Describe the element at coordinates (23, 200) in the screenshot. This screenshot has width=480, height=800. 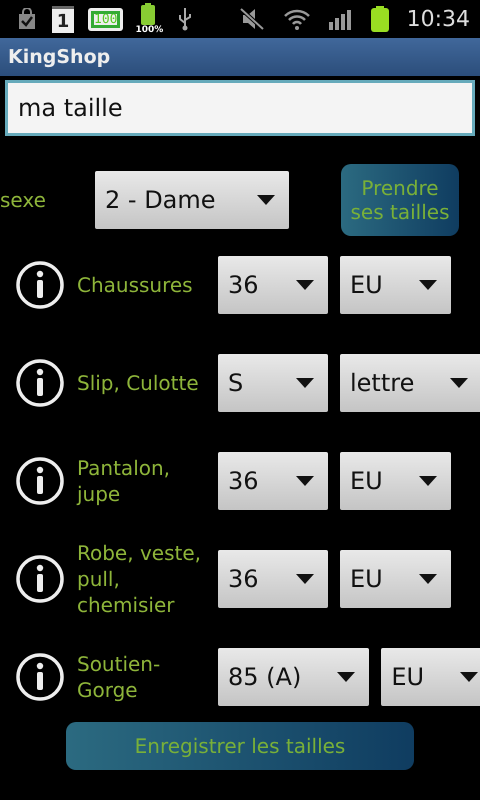
I see `sex-label: sexe` at that location.